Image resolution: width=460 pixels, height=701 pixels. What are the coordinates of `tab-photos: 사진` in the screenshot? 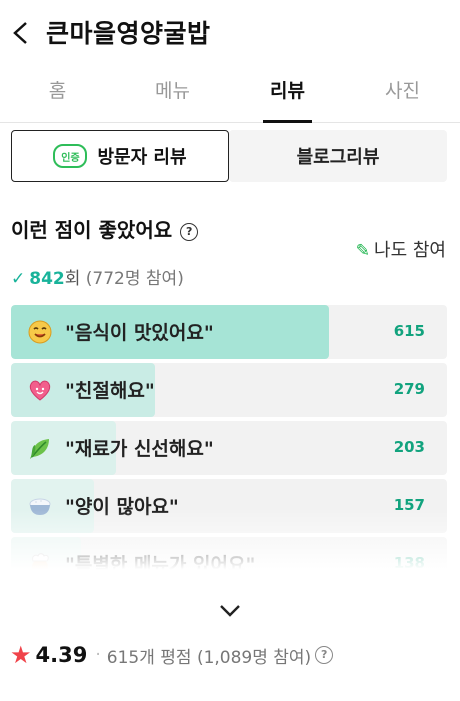 It's located at (402, 94).